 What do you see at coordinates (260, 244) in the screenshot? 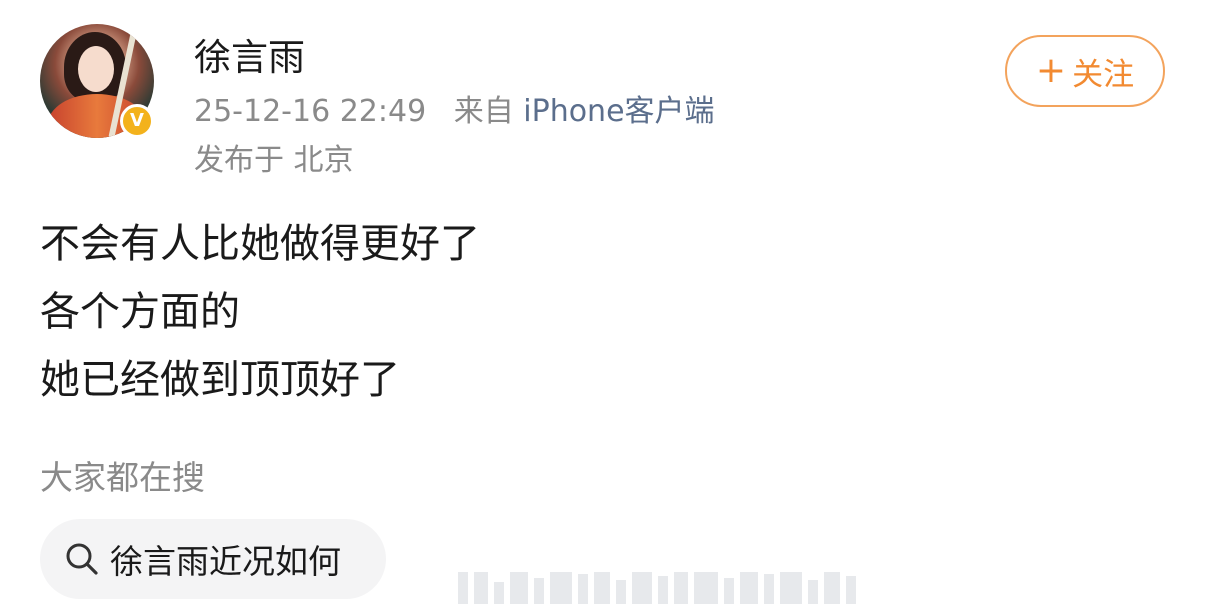
I see `post-line: 不会有人比她做得更好了` at bounding box center [260, 244].